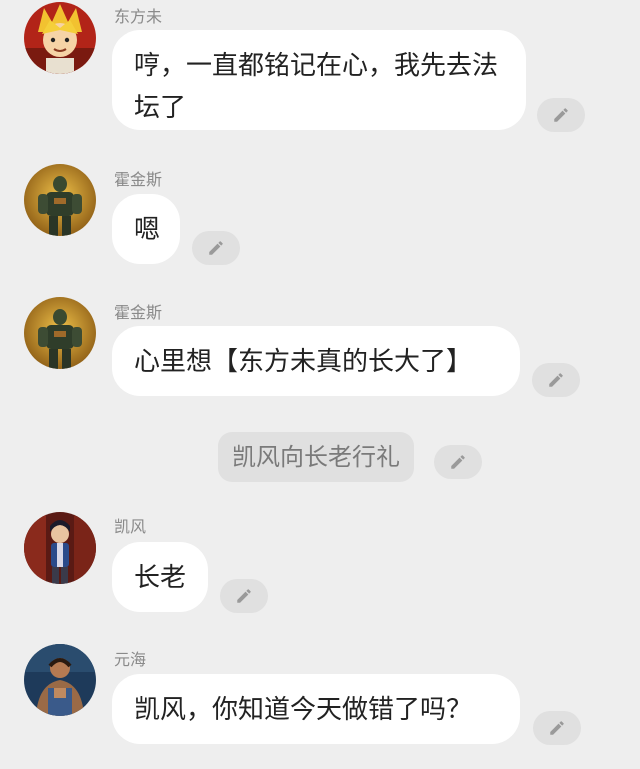  Describe the element at coordinates (130, 526) in the screenshot. I see `sender-name: 凯风` at that location.